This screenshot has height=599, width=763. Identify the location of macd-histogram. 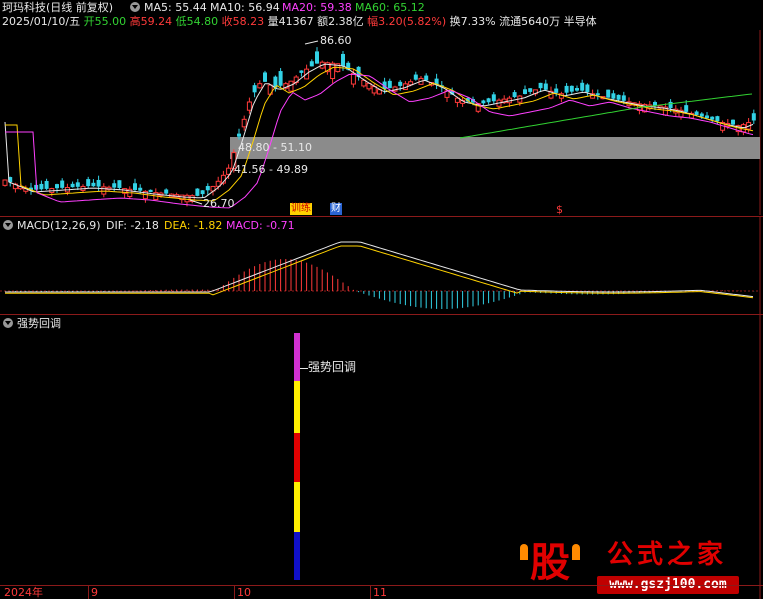
(379, 284).